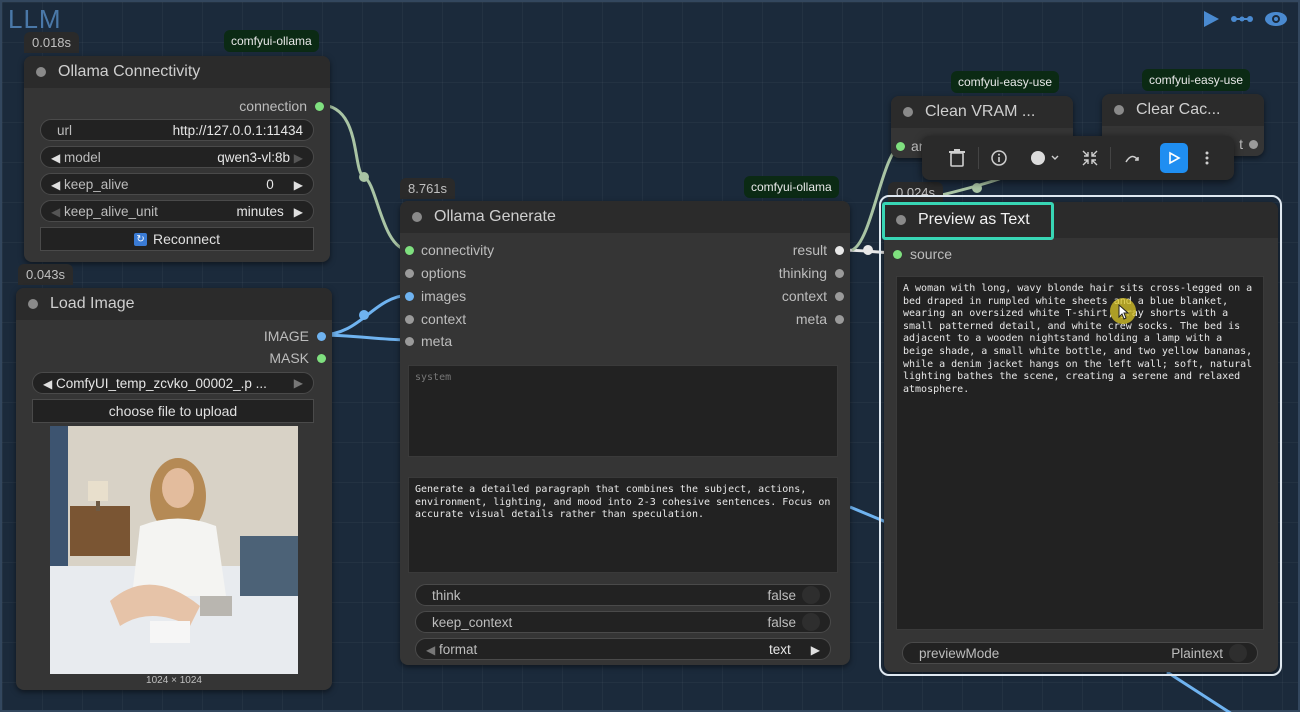 The height and width of the screenshot is (712, 1300). Describe the element at coordinates (409, 319) in the screenshot. I see `input-context-socket` at that location.